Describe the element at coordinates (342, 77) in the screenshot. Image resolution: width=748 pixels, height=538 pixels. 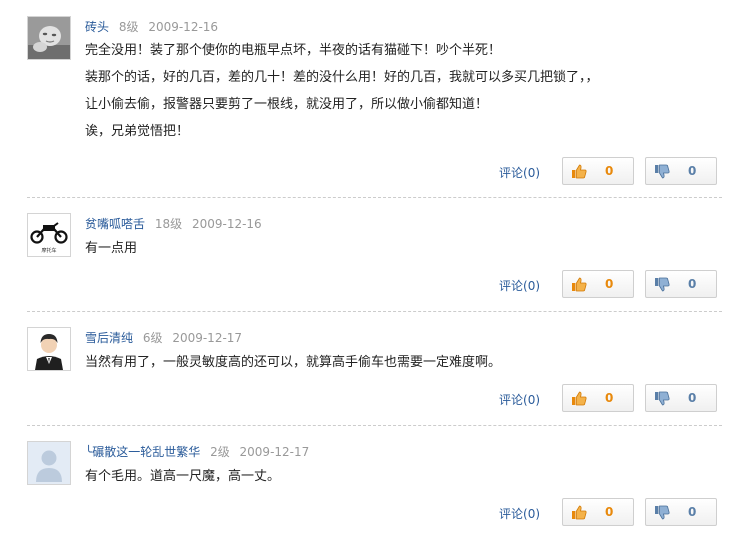
I see `comment-text-line: 装那个的话，好的几百，差的几十！差的没什么用！好的几百，我就可以多买几把锁了，，` at that location.